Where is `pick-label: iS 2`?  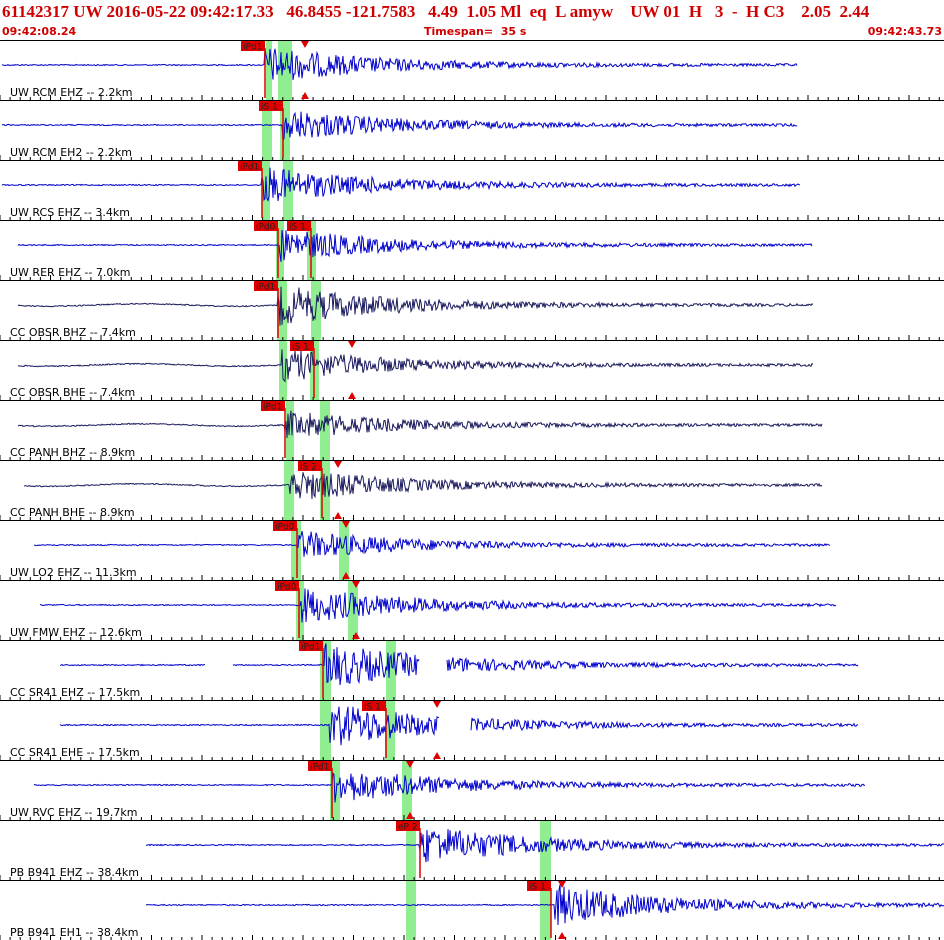
pick-label: iS 2 is located at coordinates (308, 468).